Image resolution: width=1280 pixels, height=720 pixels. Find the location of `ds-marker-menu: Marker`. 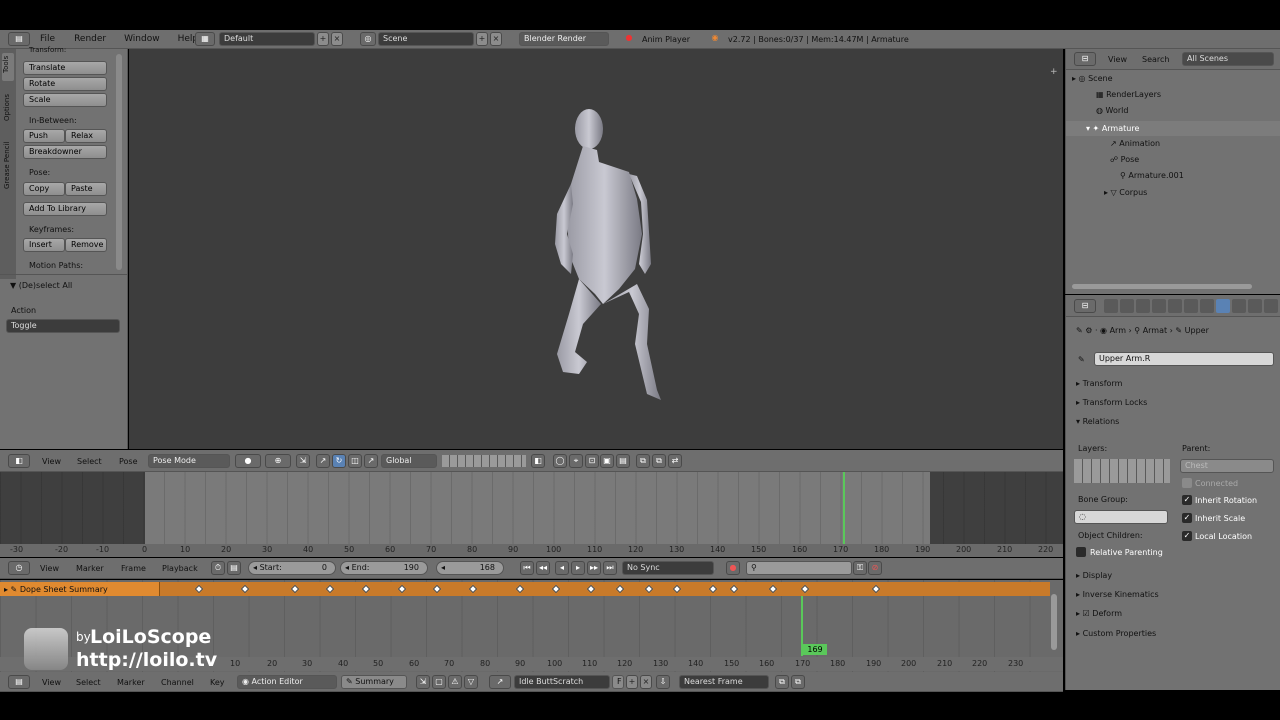

ds-marker-menu: Marker is located at coordinates (131, 682).